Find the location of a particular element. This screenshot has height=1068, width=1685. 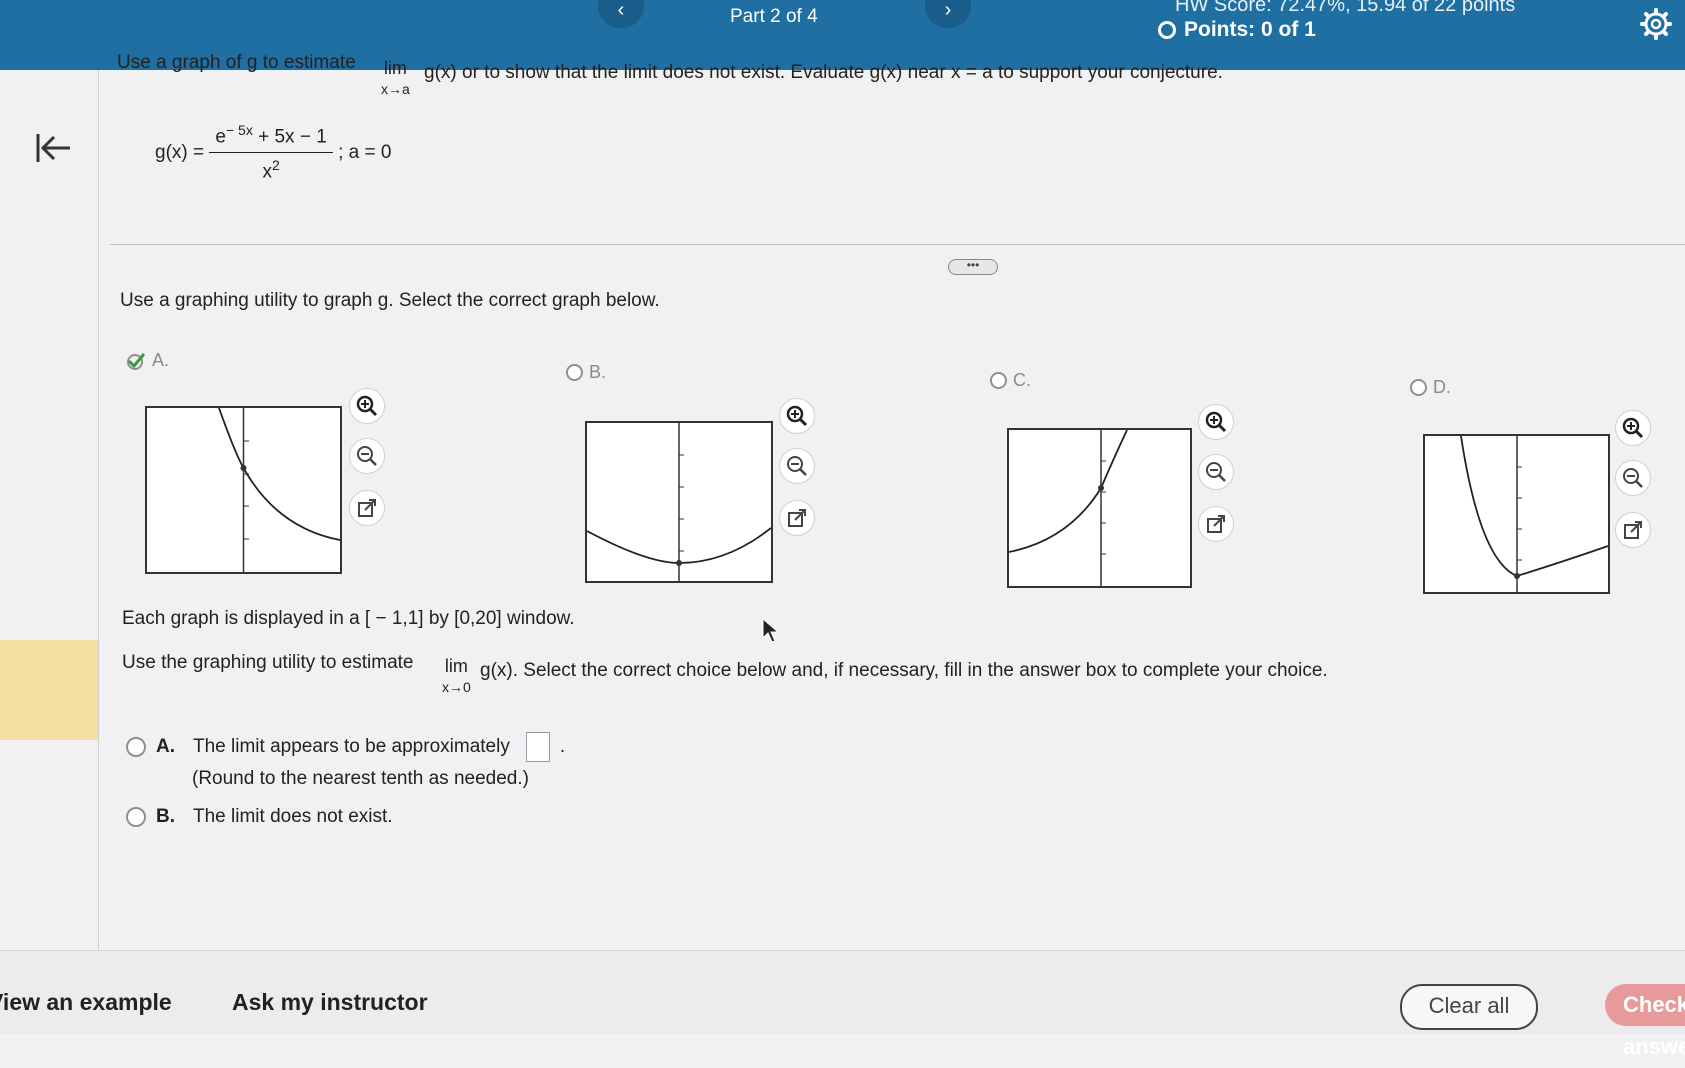

graph-c is located at coordinates (1099, 508).